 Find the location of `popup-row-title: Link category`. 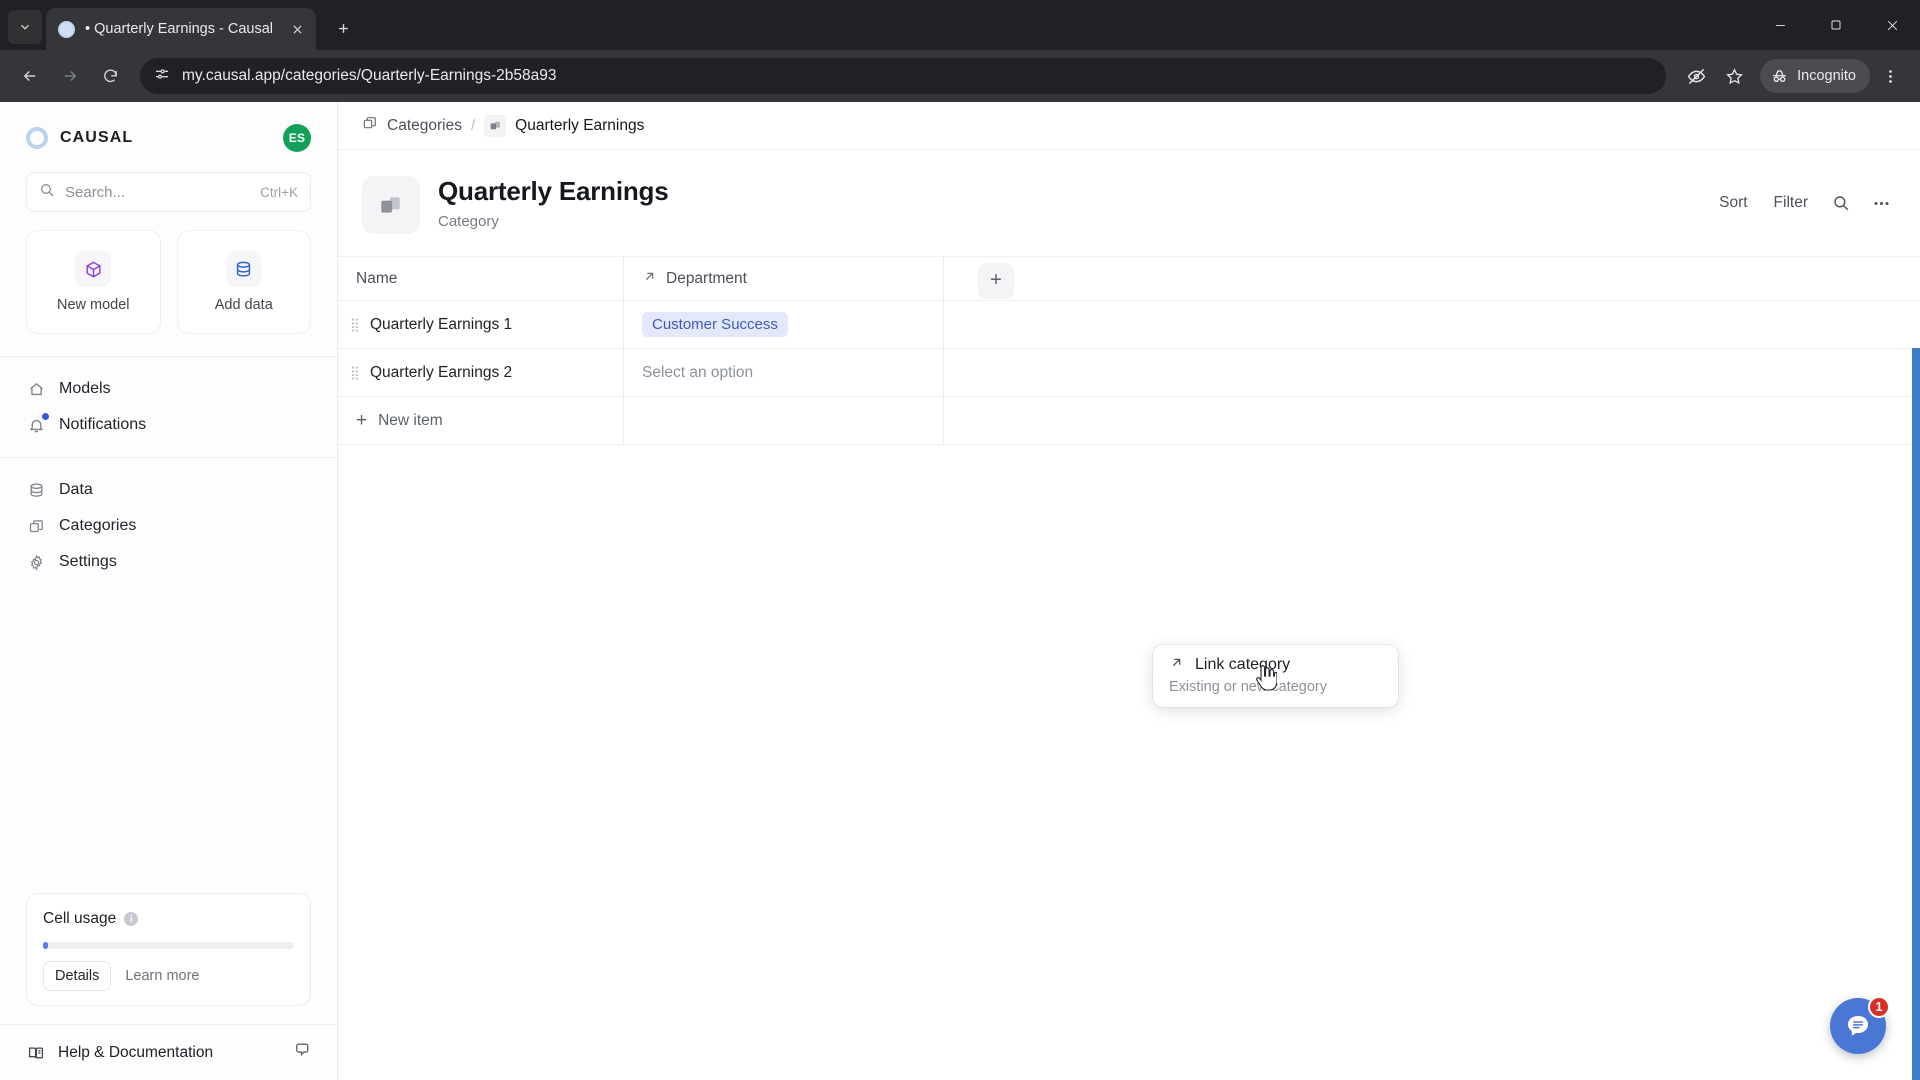

popup-row-title: Link category is located at coordinates (1275, 665).